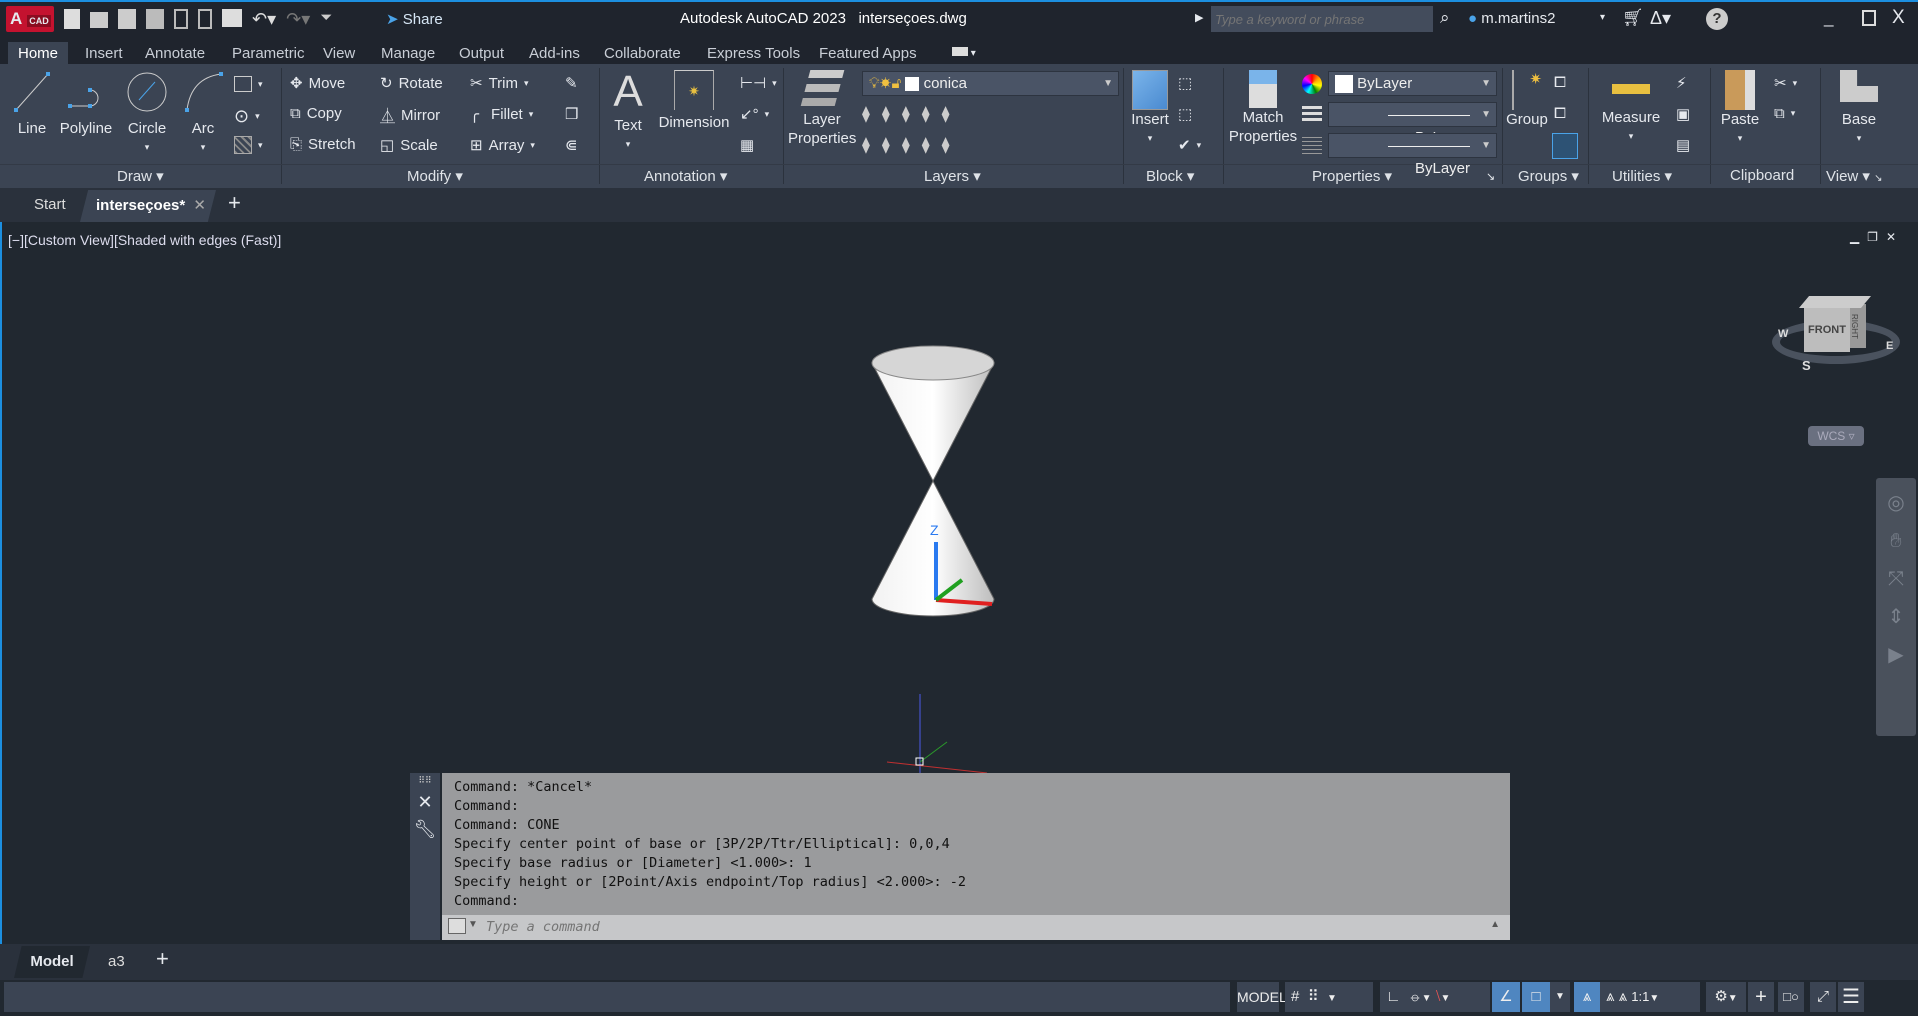  What do you see at coordinates (1806, 365) in the screenshot?
I see `compass-south: S` at bounding box center [1806, 365].